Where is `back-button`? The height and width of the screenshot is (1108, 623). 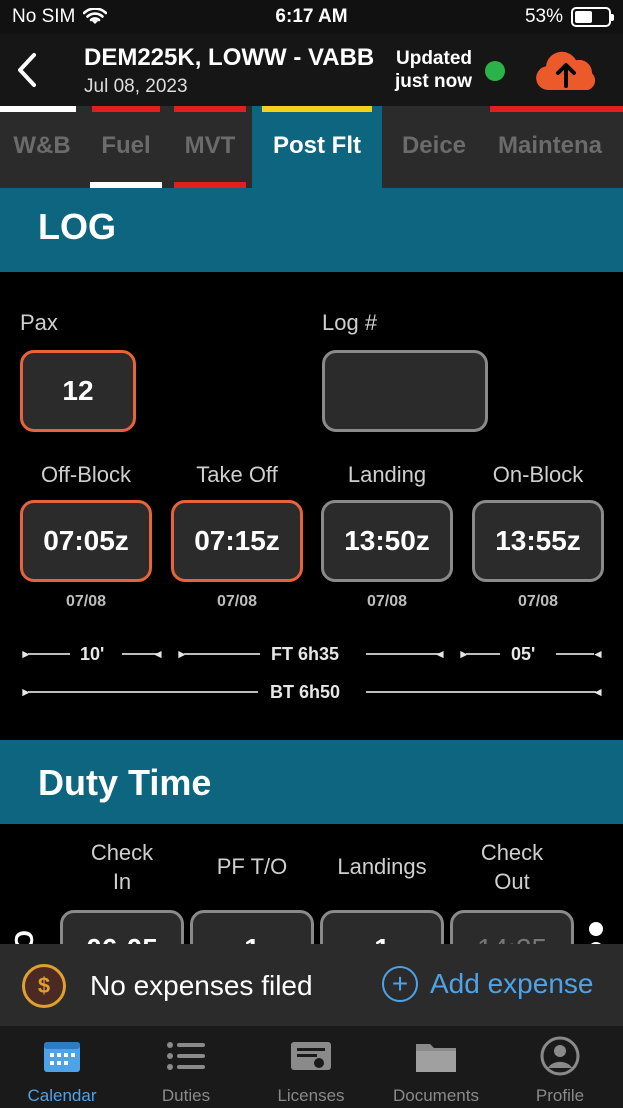
back-button is located at coordinates (27, 70).